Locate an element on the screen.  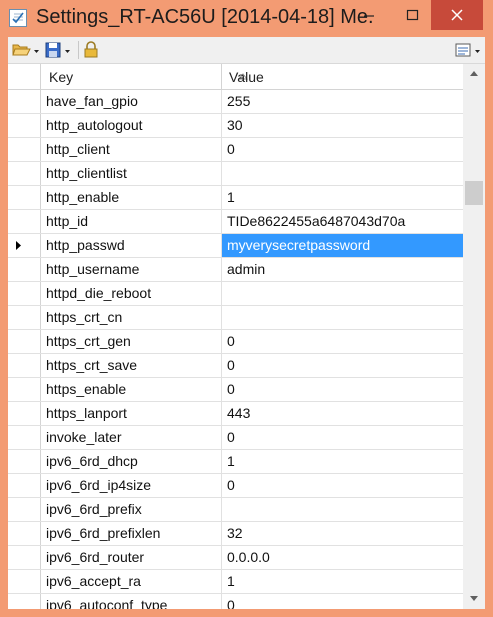
key-cell: http_clientlist is located at coordinates (131, 173).